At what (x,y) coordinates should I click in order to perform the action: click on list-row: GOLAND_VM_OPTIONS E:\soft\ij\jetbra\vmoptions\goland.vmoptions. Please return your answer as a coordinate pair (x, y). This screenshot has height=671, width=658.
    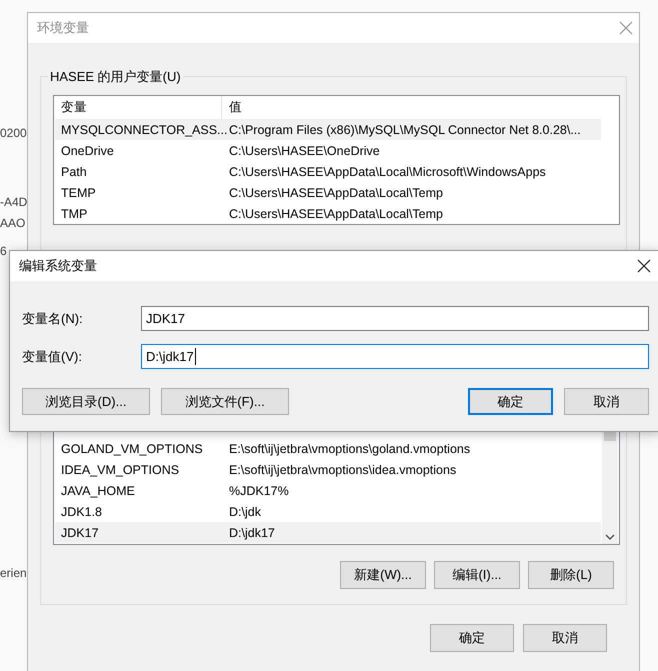
    Looking at the image, I should click on (328, 448).